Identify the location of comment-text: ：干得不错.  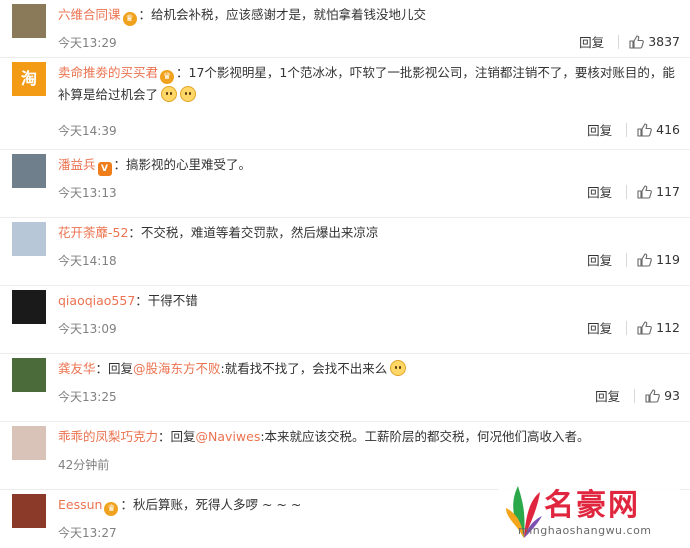
(166, 300).